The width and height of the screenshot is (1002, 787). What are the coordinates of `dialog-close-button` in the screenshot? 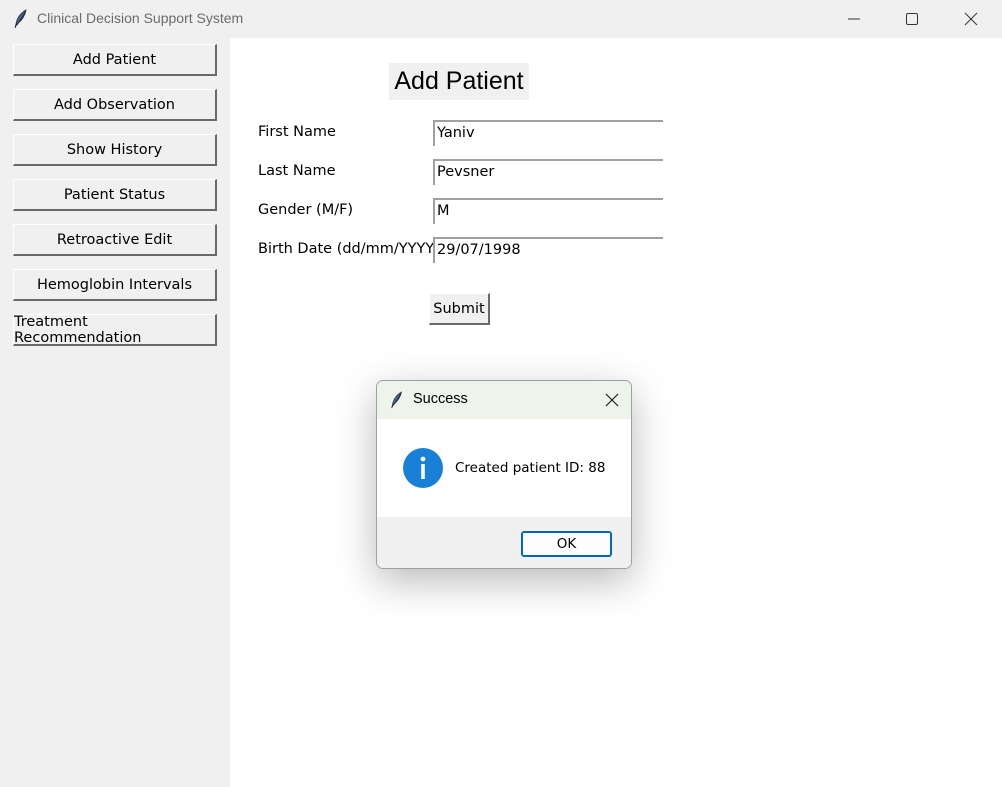 It's located at (612, 400).